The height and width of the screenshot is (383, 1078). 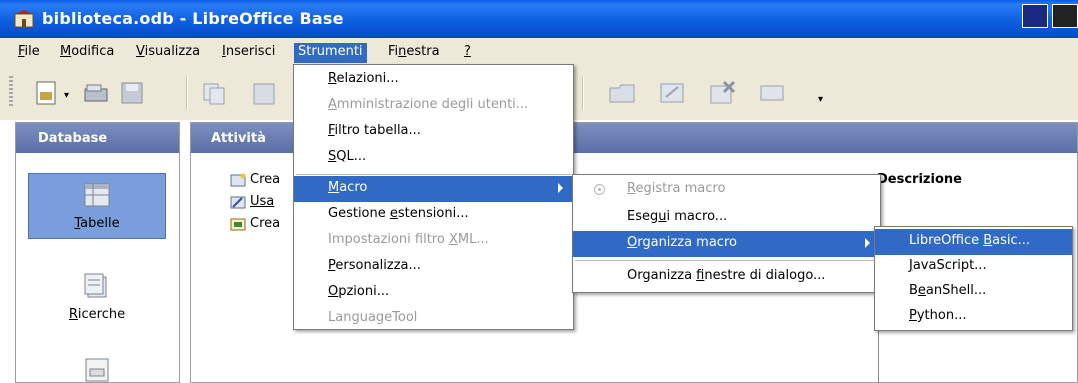 I want to click on task-use-wizard: Usa, so click(x=252, y=201).